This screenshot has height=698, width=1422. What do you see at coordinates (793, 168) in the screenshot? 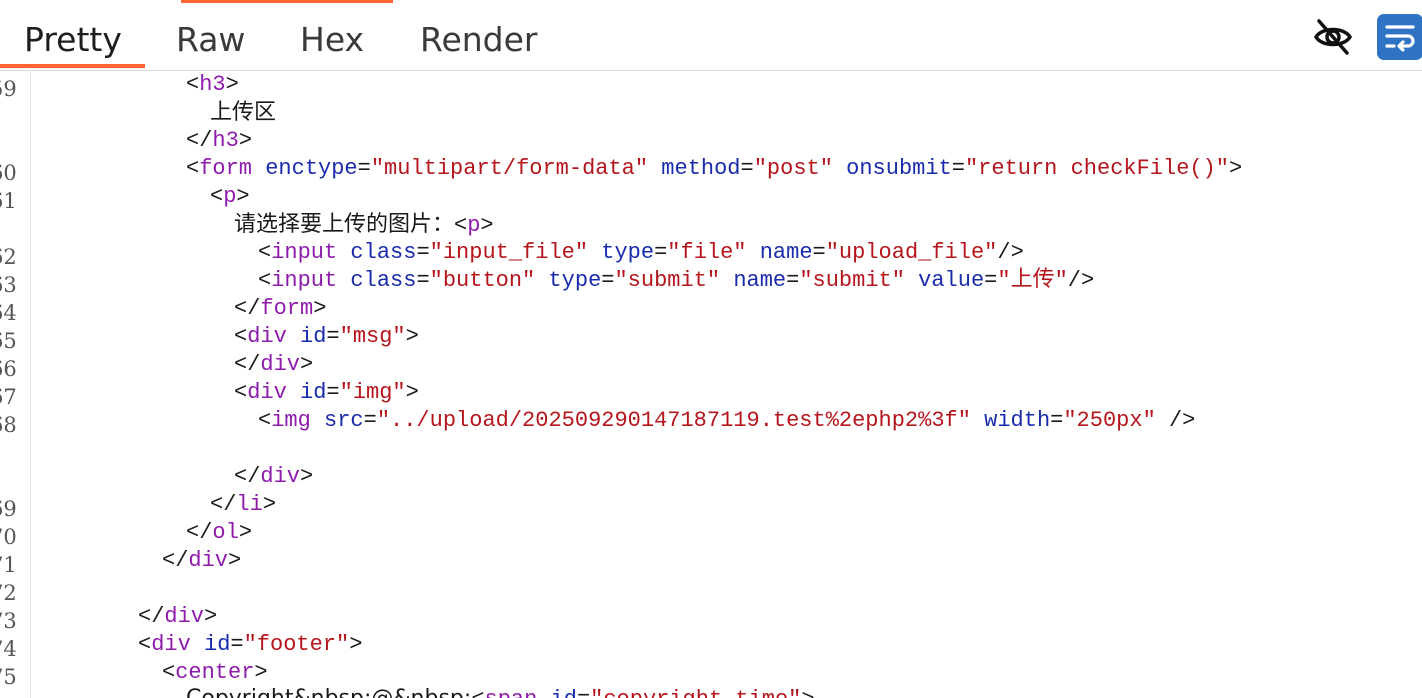
I see `attr-value: "post"` at bounding box center [793, 168].